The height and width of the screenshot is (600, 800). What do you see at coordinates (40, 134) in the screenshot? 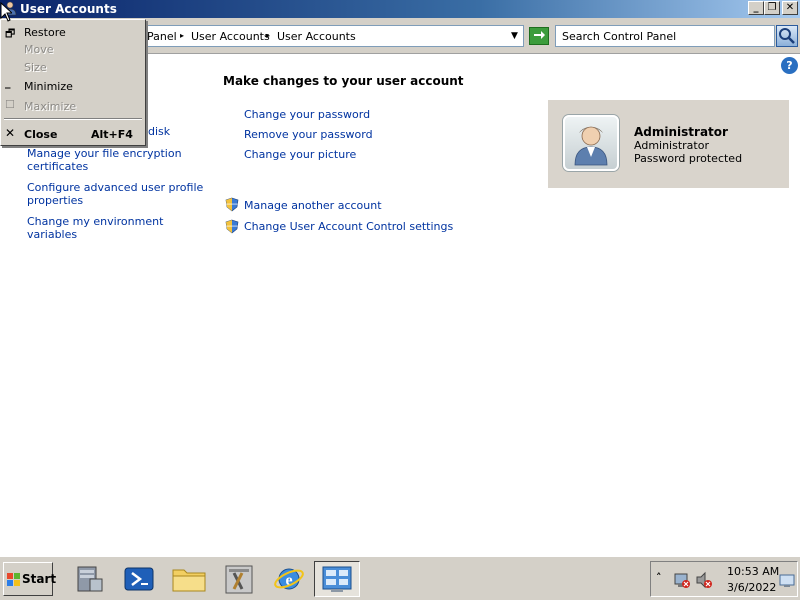
I see `menu-item-close: Close` at bounding box center [40, 134].